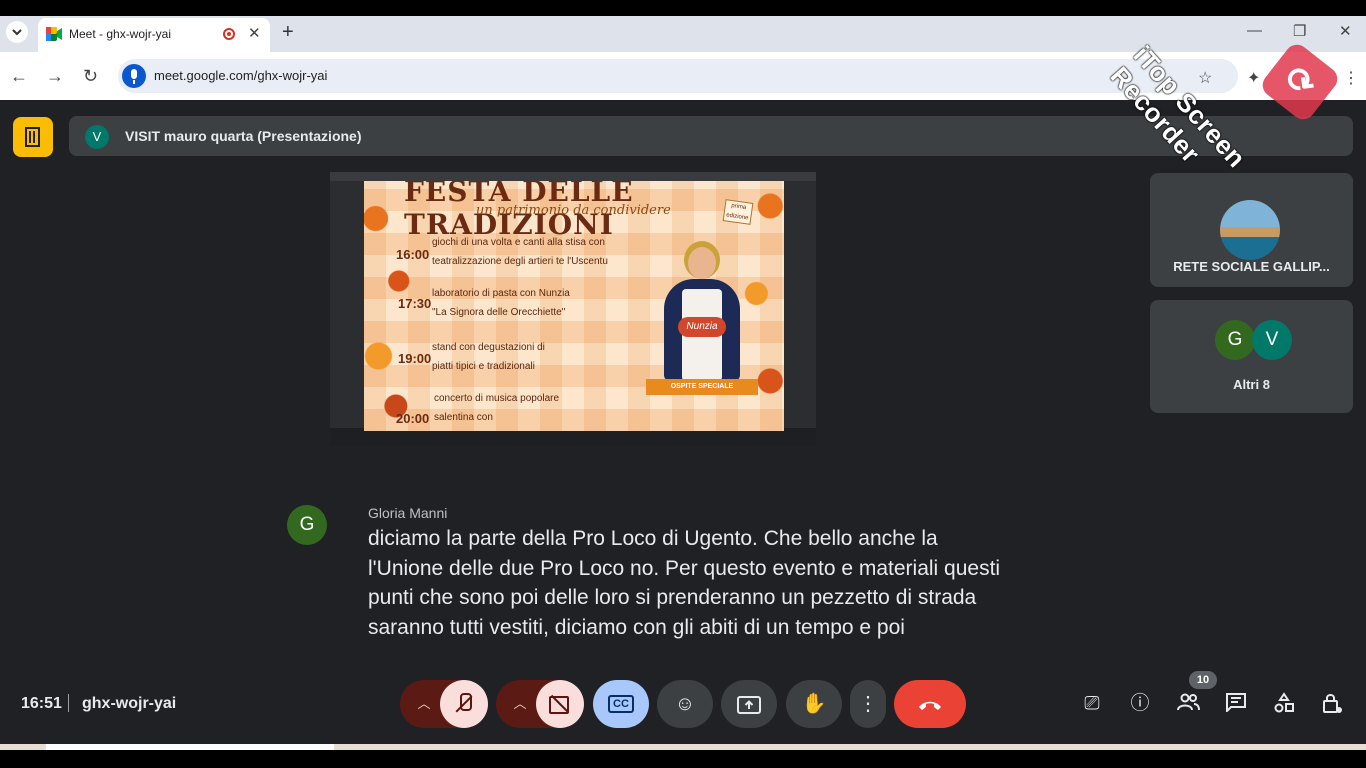 Image resolution: width=1366 pixels, height=768 pixels. Describe the element at coordinates (424, 704) in the screenshot. I see `audio-options-button: ︿` at that location.